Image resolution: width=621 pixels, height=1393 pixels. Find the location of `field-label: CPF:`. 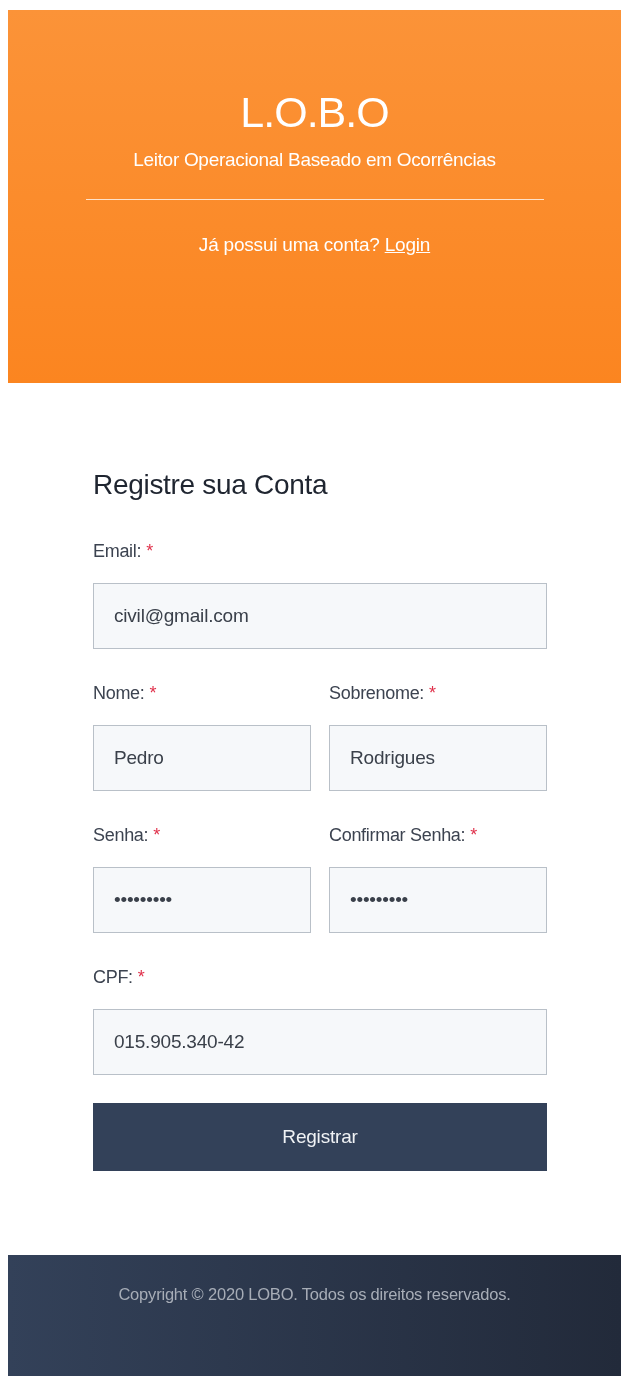

field-label: CPF: is located at coordinates (113, 977).